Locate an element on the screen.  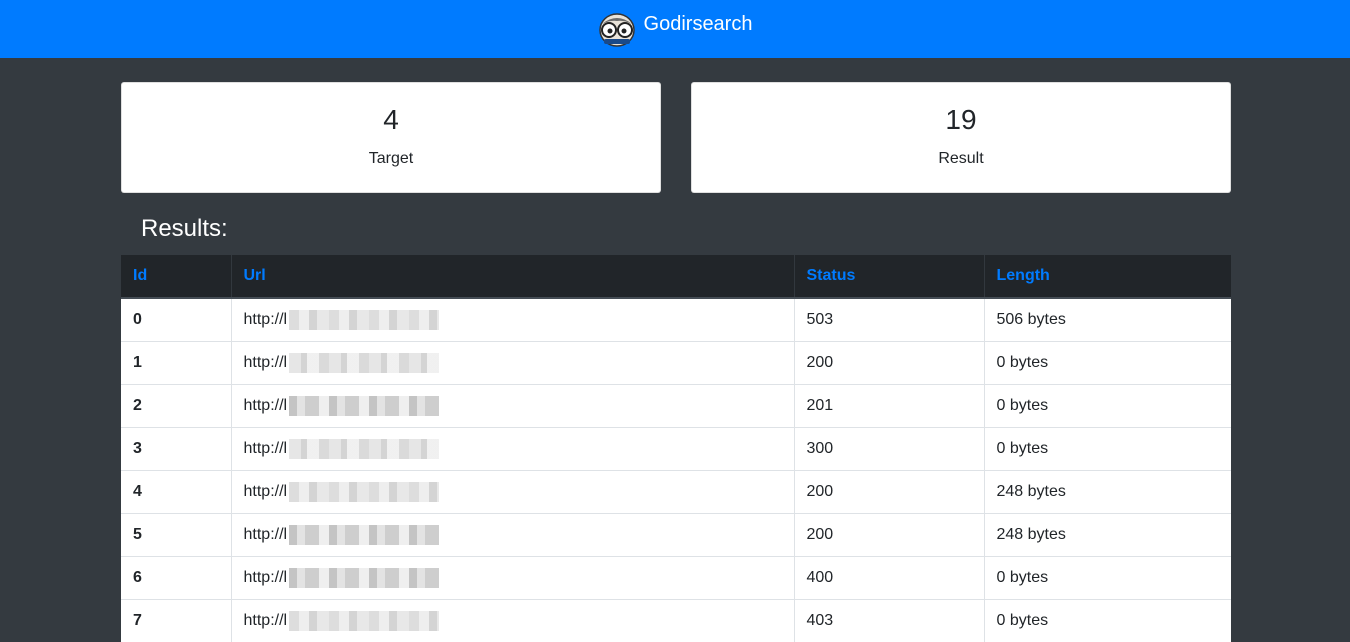
table-row: 5 http://l 200 248 bytes is located at coordinates (676, 535).